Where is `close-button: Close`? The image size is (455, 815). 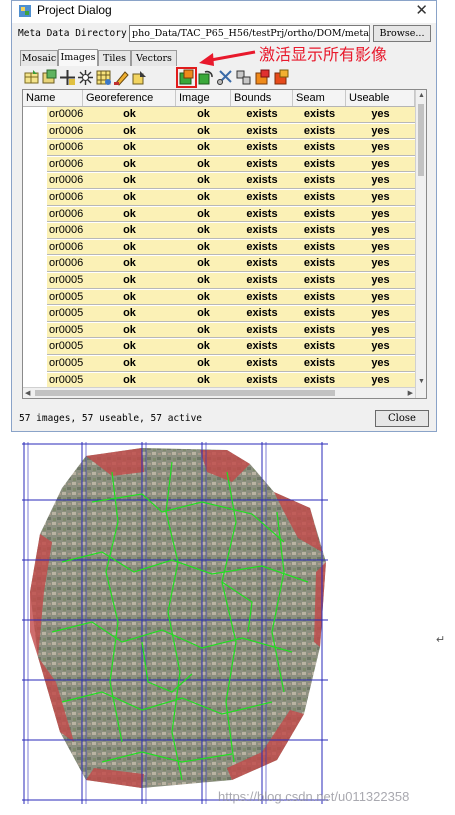 close-button: Close is located at coordinates (402, 418).